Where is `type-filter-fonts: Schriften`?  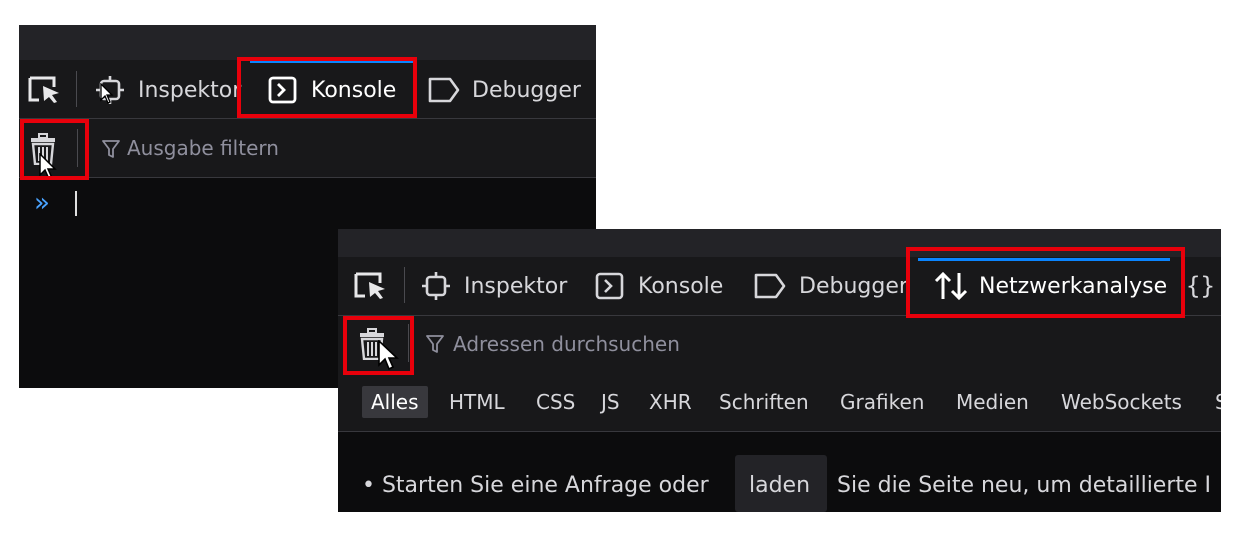
type-filter-fonts: Schriften is located at coordinates (764, 402).